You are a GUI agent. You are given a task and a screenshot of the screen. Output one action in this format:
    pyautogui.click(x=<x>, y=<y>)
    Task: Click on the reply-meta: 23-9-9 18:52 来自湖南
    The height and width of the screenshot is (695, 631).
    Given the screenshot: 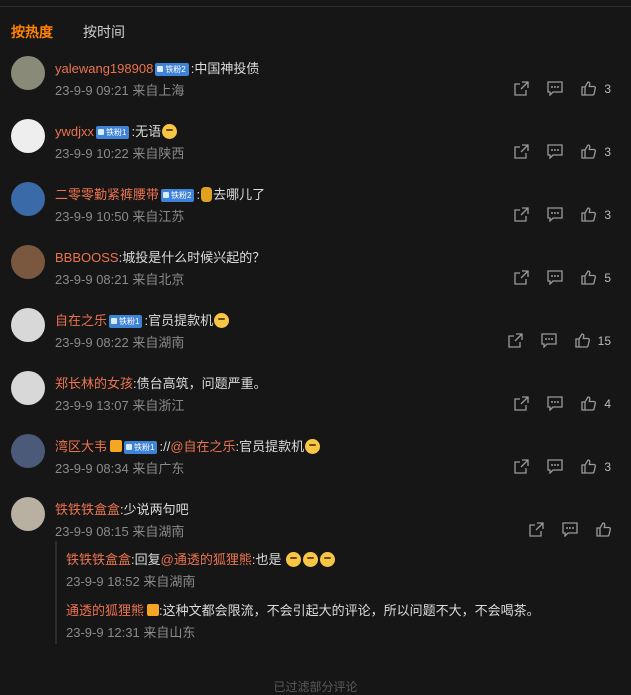 What is the action you would take?
    pyautogui.click(x=131, y=581)
    